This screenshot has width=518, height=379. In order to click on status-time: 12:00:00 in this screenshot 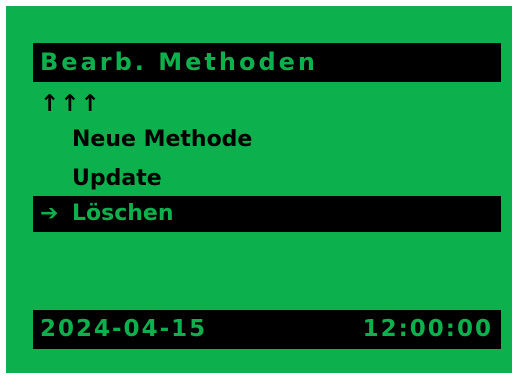, I will do `click(427, 329)`.